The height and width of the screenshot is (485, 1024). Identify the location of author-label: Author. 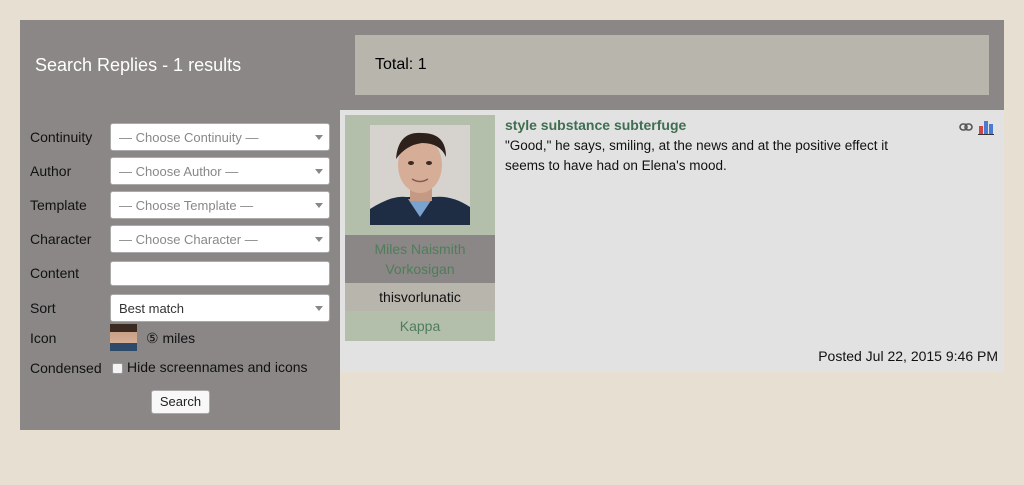
(51, 171).